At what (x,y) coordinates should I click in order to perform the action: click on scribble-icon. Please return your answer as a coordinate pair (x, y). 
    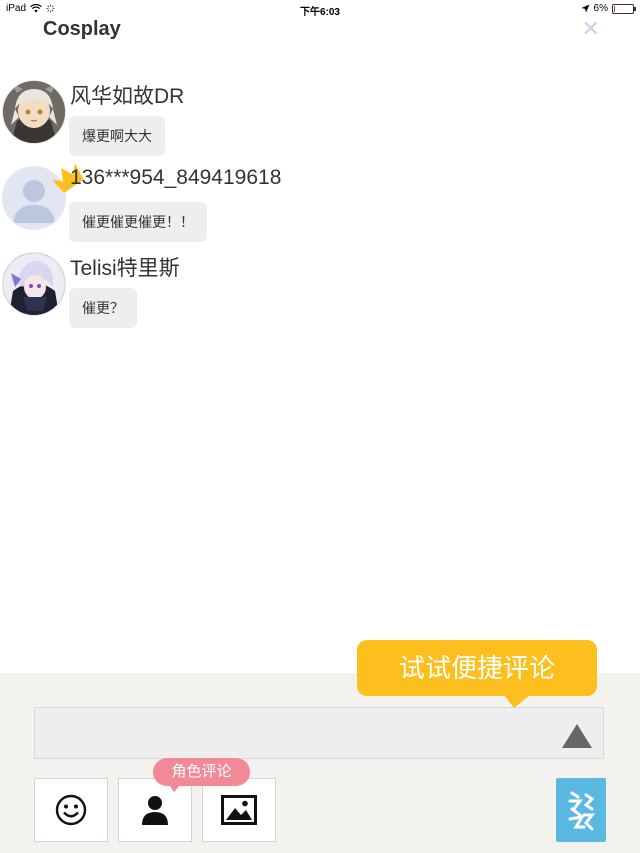
    Looking at the image, I should click on (581, 811).